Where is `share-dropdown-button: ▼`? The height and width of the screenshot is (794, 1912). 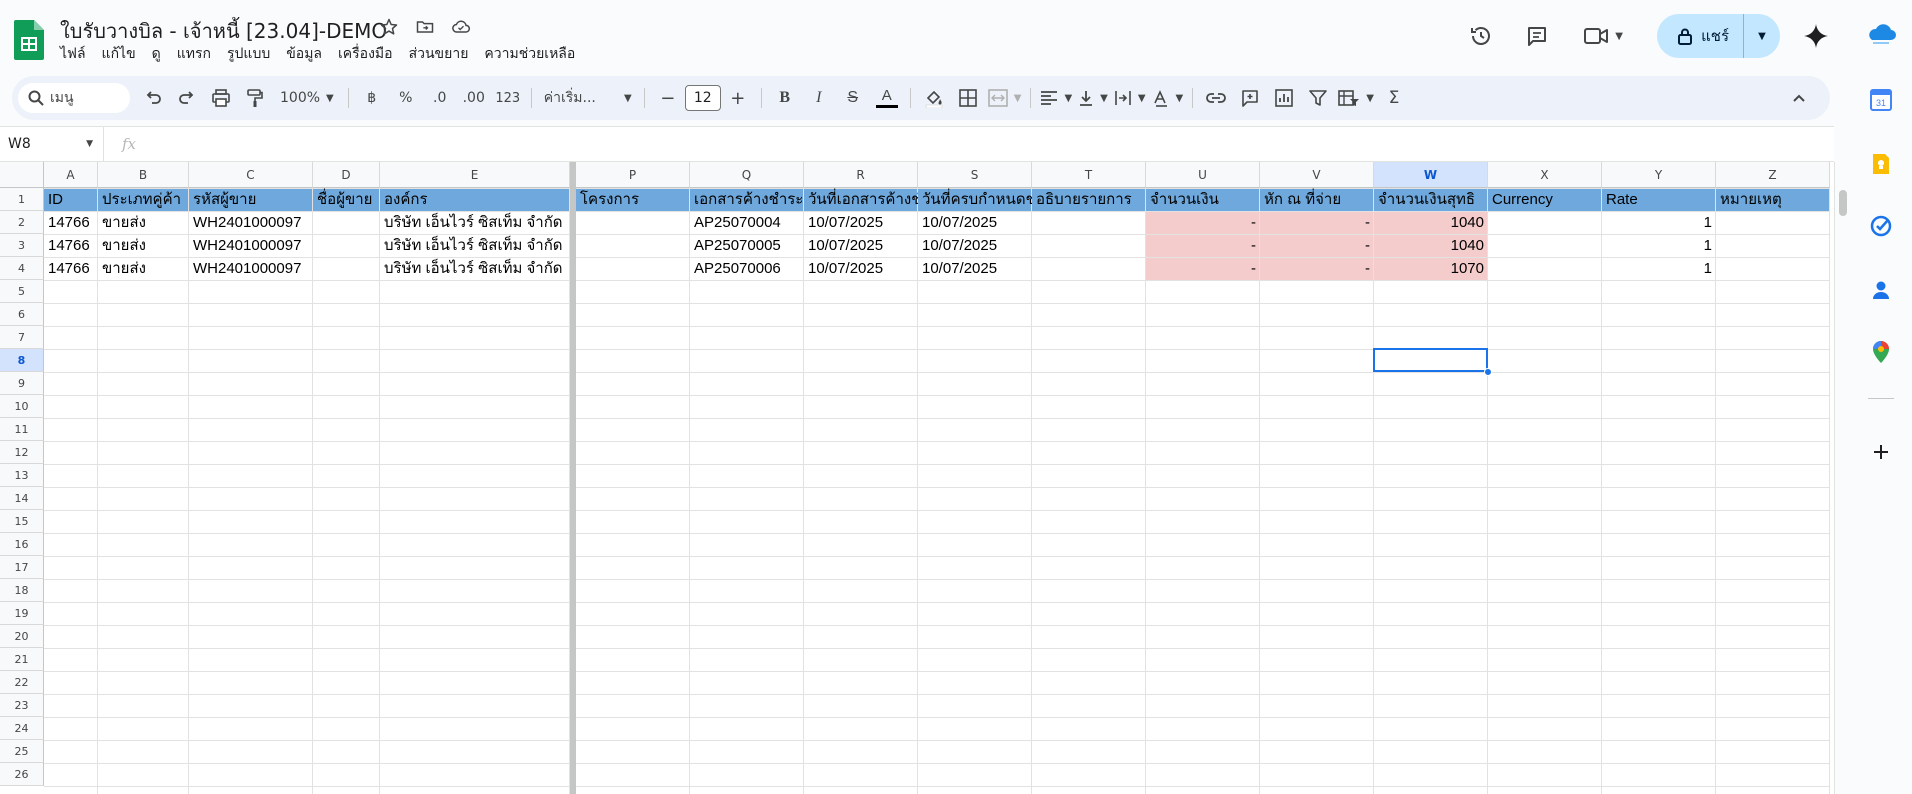 share-dropdown-button: ▼ is located at coordinates (1762, 36).